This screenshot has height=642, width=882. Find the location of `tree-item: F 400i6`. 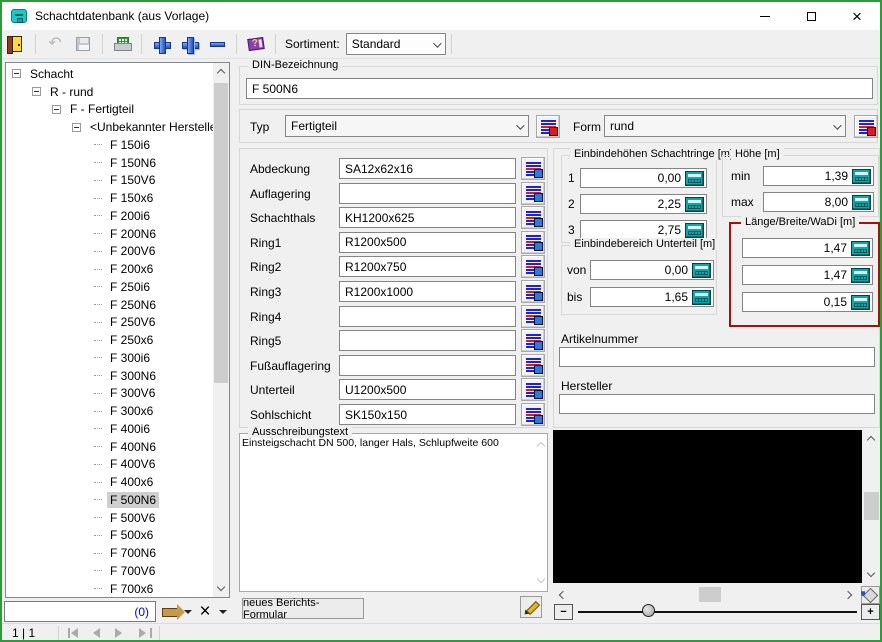

tree-item: F 400i6 is located at coordinates (109, 429).